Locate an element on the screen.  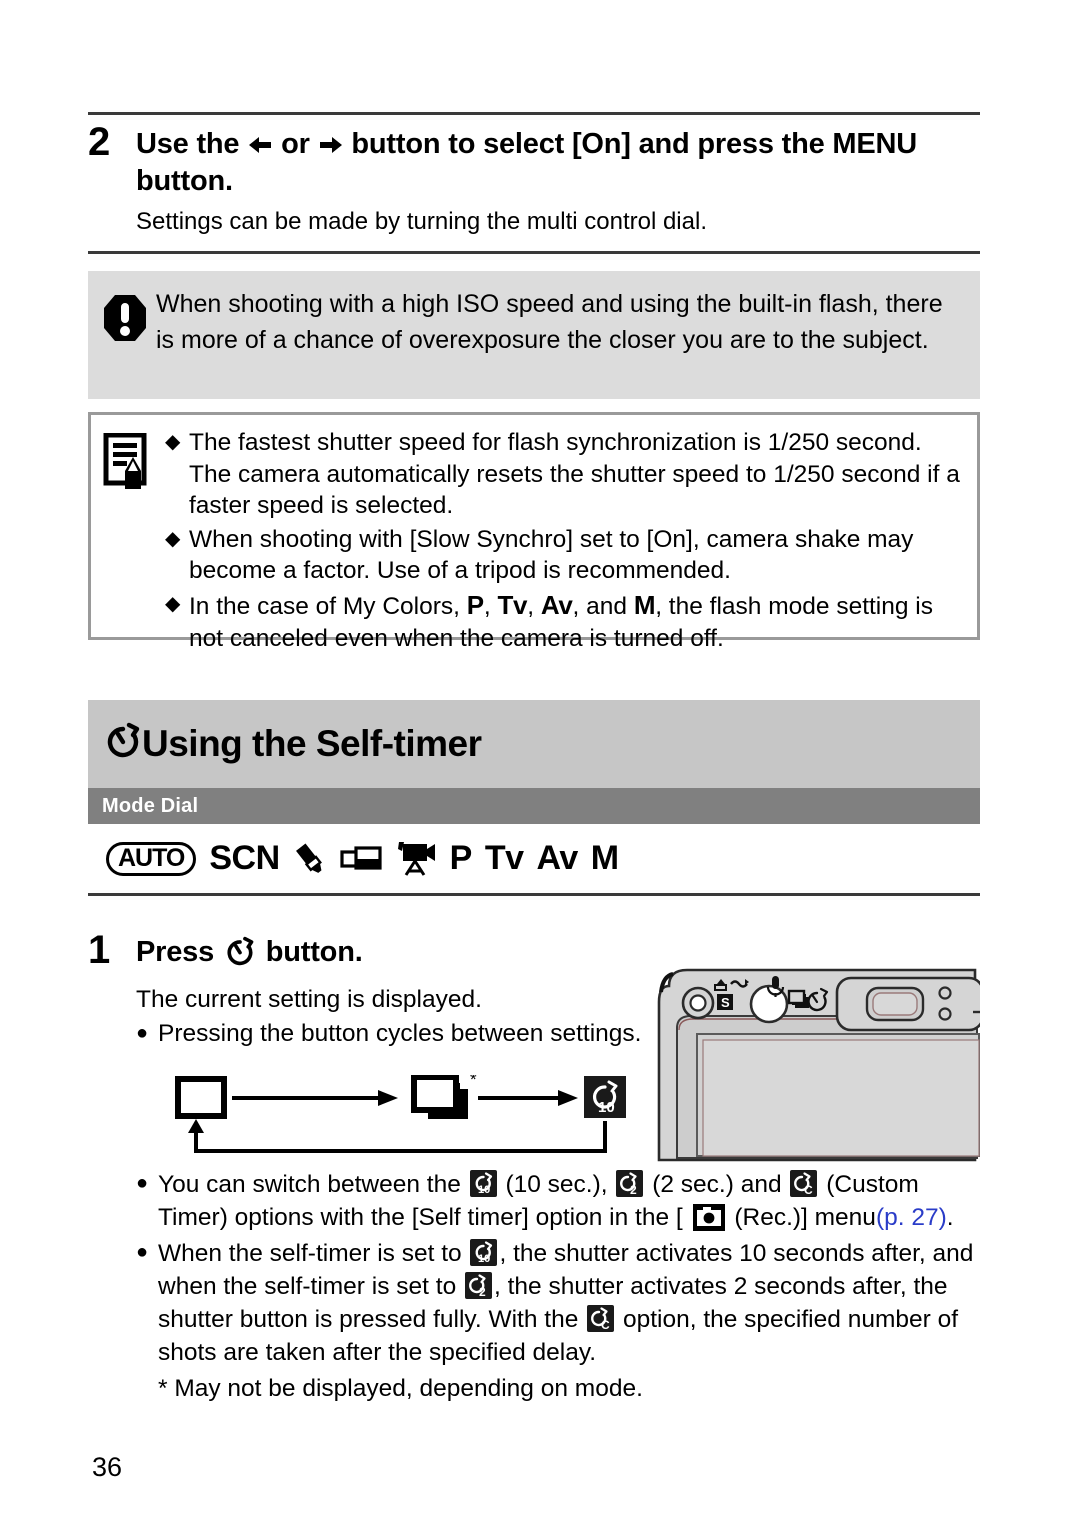
note-pencil-icon is located at coordinates (134, 461).